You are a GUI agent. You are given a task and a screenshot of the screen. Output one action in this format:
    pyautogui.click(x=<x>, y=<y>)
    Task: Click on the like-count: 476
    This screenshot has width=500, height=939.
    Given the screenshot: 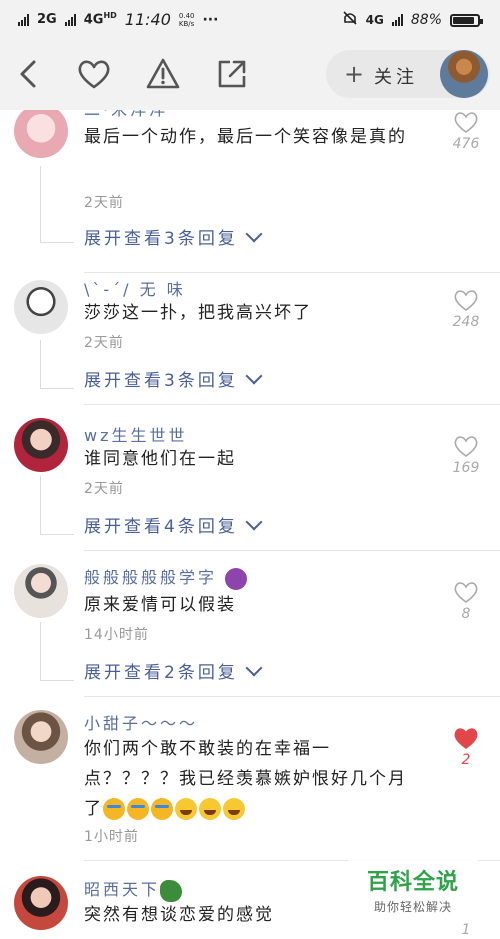 What is the action you would take?
    pyautogui.click(x=466, y=144)
    